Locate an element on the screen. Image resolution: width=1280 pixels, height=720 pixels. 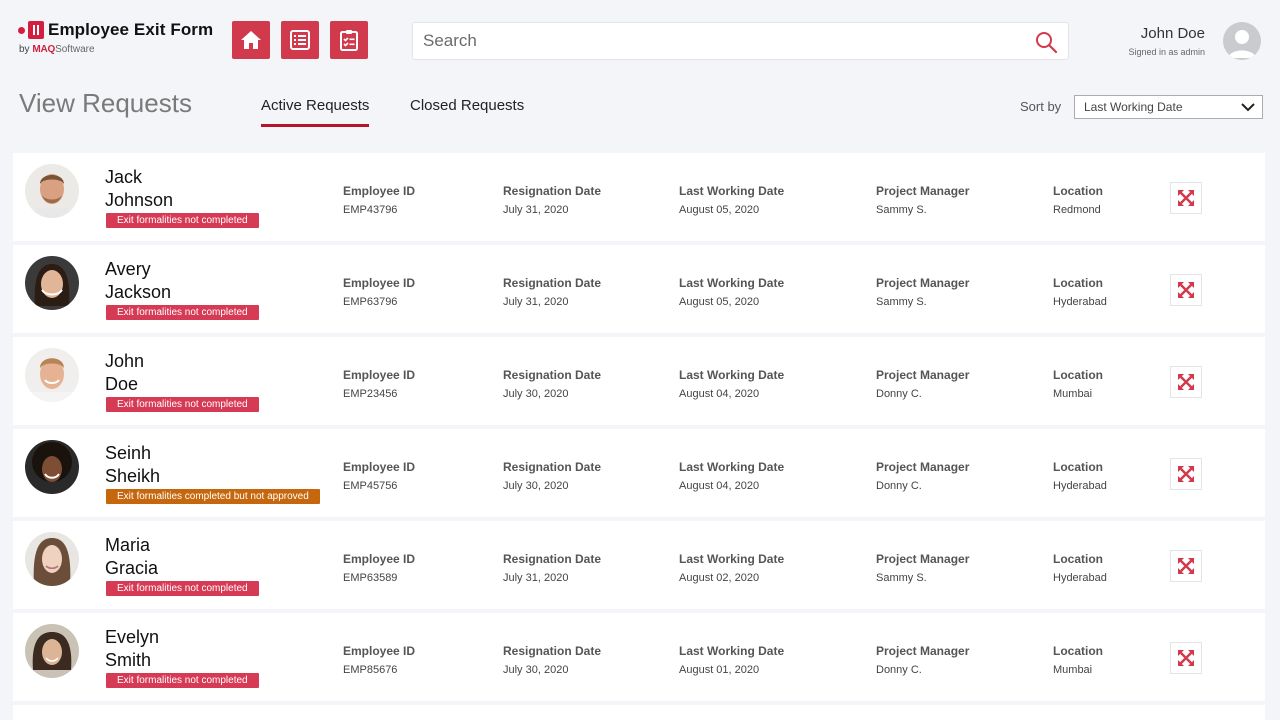
location-field: Location Redmond is located at coordinates (1078, 200).